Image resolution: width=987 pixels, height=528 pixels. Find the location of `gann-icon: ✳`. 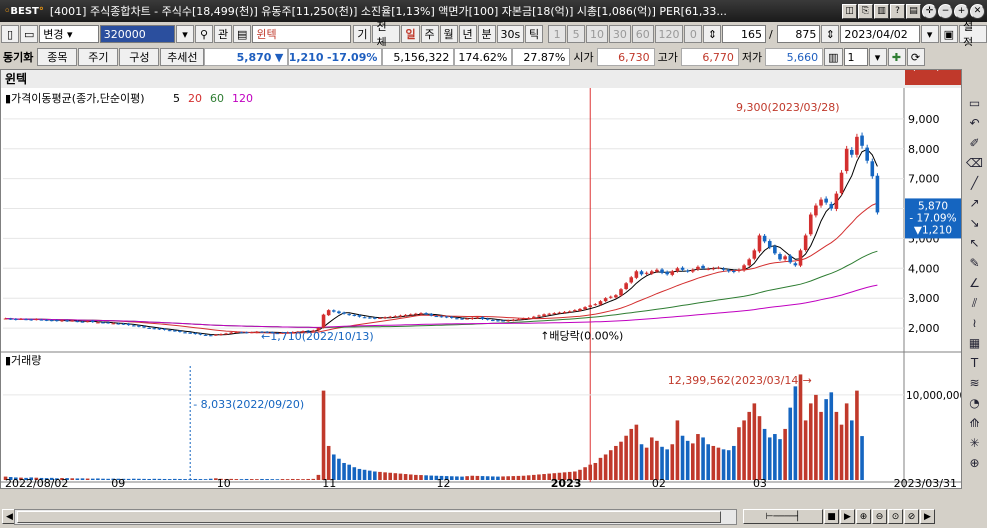

gann-icon: ✳ is located at coordinates (975, 443).